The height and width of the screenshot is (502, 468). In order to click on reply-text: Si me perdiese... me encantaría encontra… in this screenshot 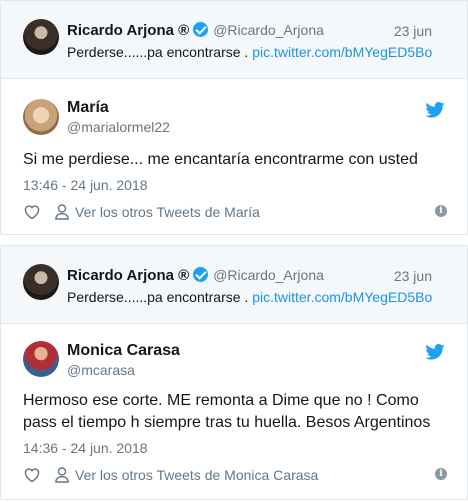, I will do `click(220, 159)`.